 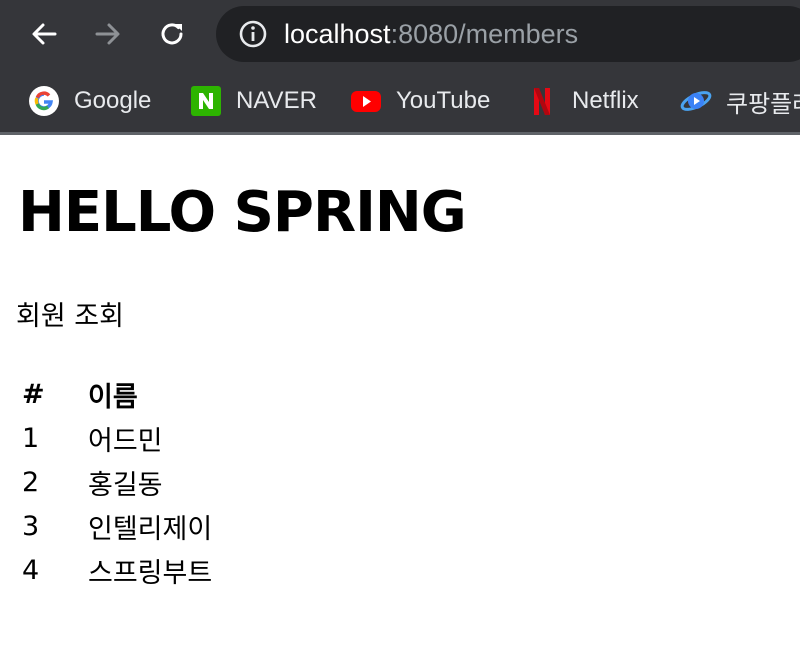 What do you see at coordinates (366, 101) in the screenshot?
I see `youtube-icon` at bounding box center [366, 101].